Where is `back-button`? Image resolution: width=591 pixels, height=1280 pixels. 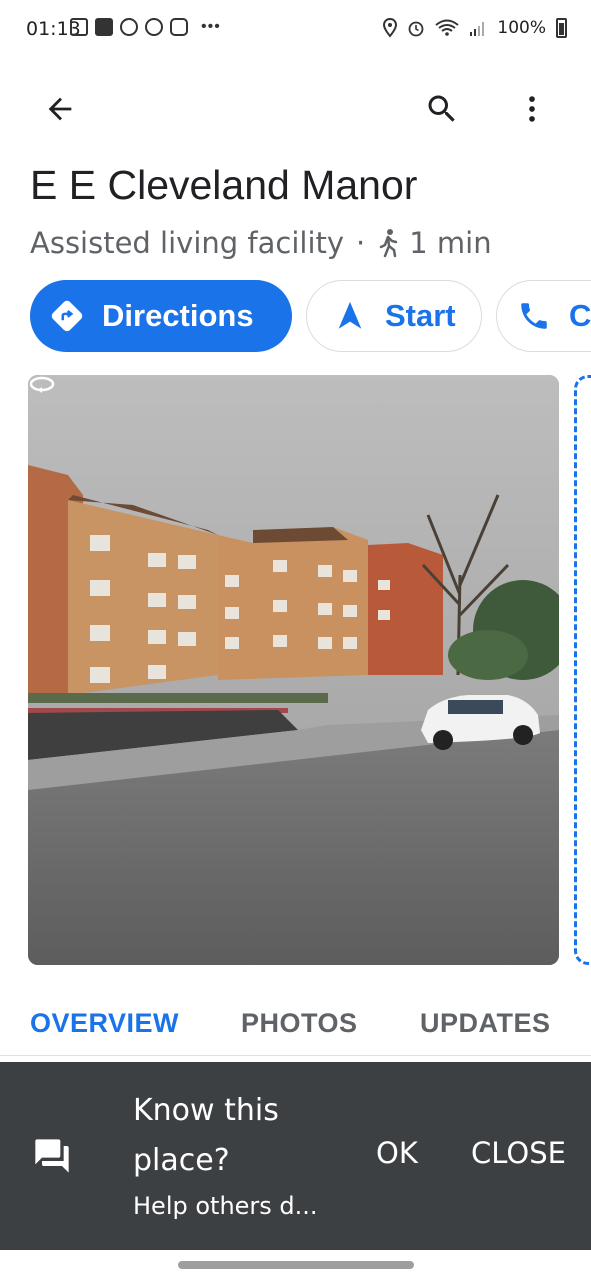 back-button is located at coordinates (60, 109).